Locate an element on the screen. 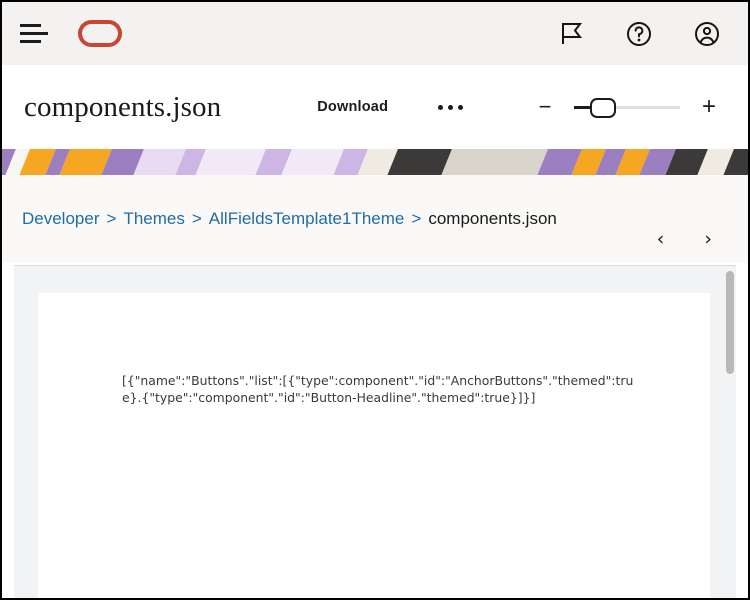  zoom-out-button: − is located at coordinates (545, 107).